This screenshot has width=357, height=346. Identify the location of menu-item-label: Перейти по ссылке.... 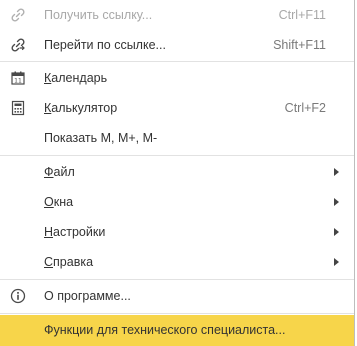
(105, 45).